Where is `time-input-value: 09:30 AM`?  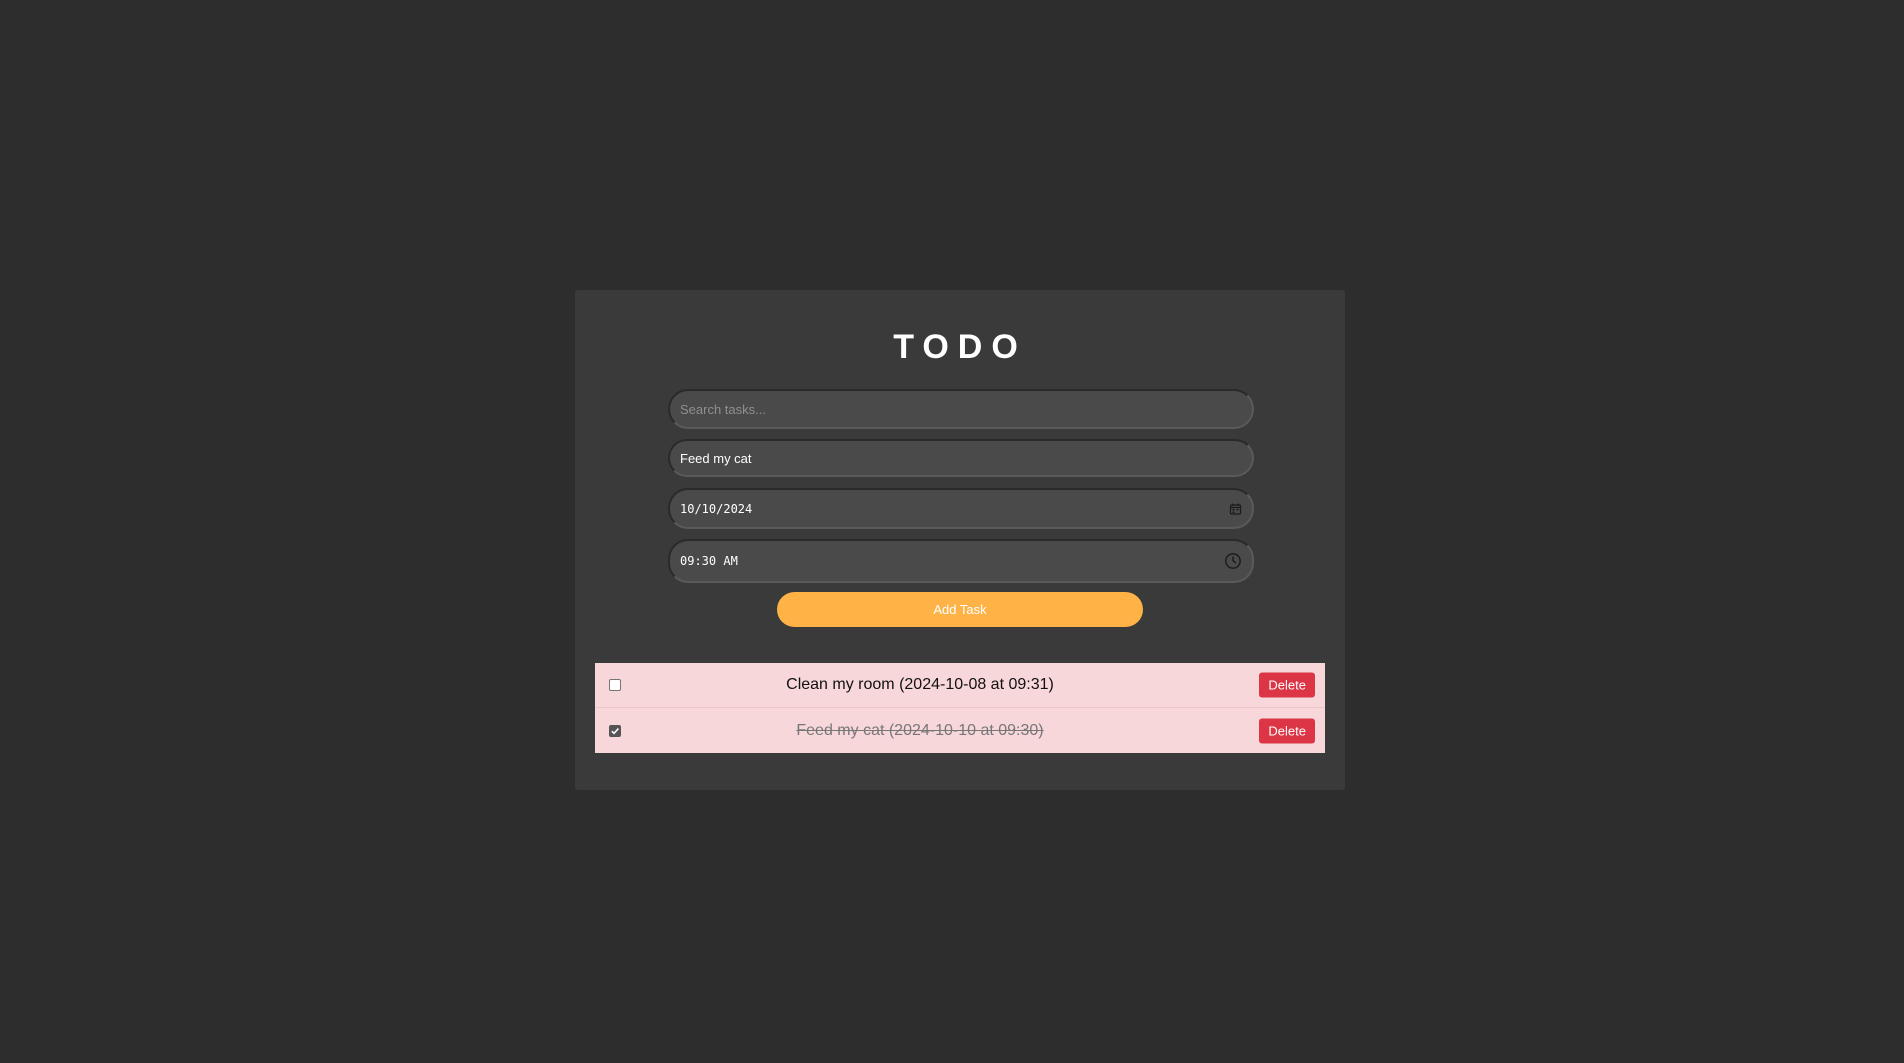 time-input-value: 09:30 AM is located at coordinates (709, 561).